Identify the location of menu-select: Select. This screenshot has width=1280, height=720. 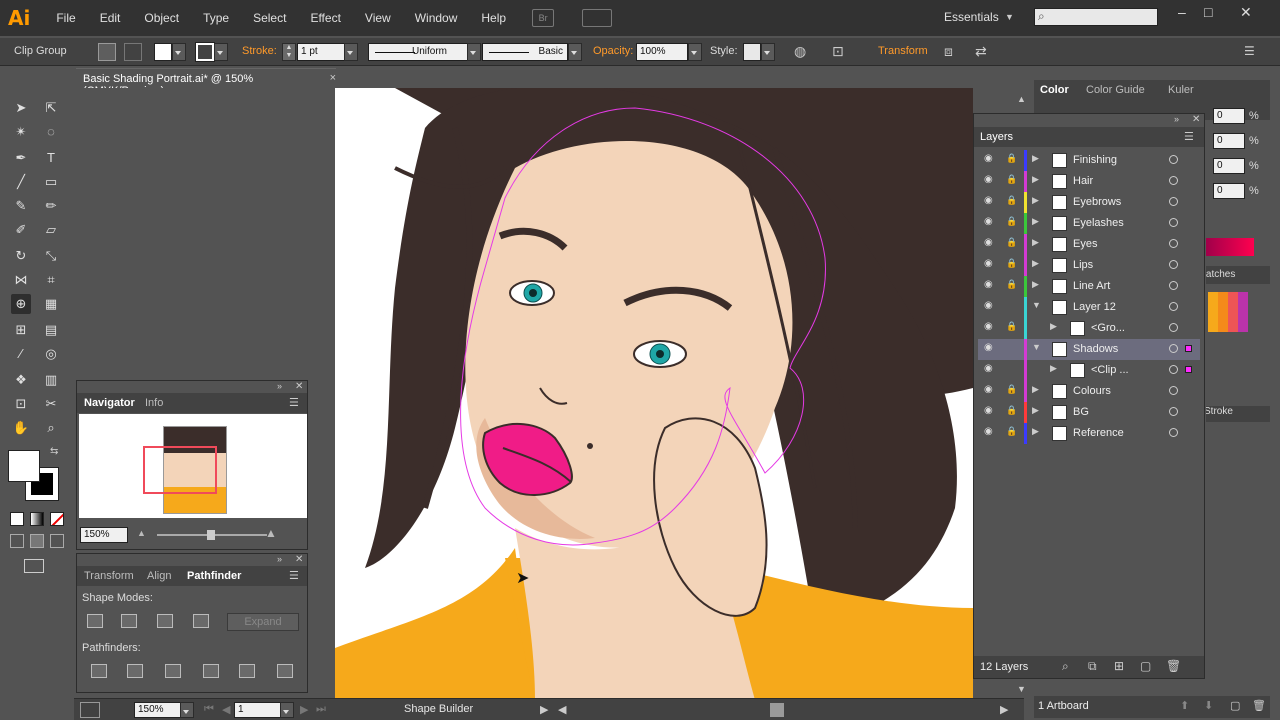
(269, 18).